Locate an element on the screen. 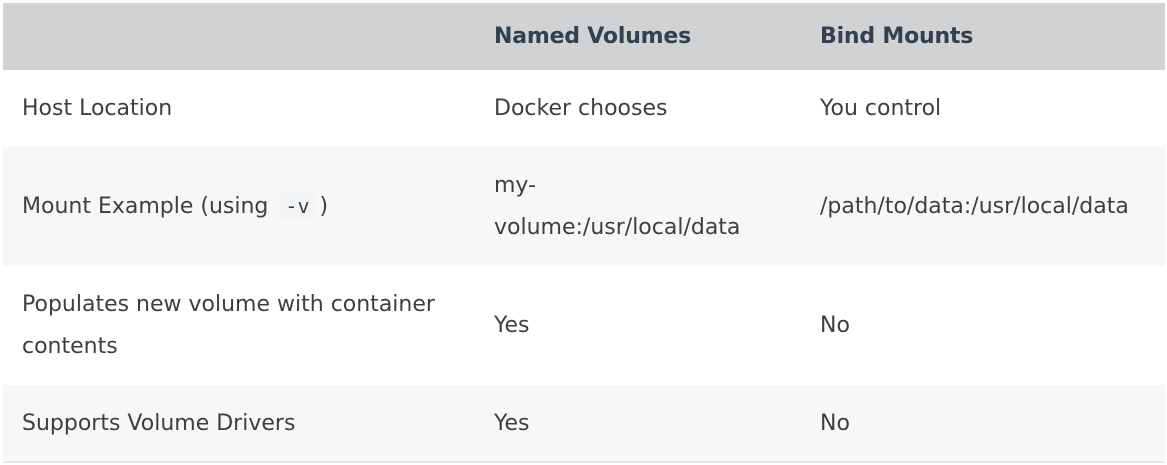 This screenshot has width=1167, height=465. table-bottom-border is located at coordinates (584, 462).